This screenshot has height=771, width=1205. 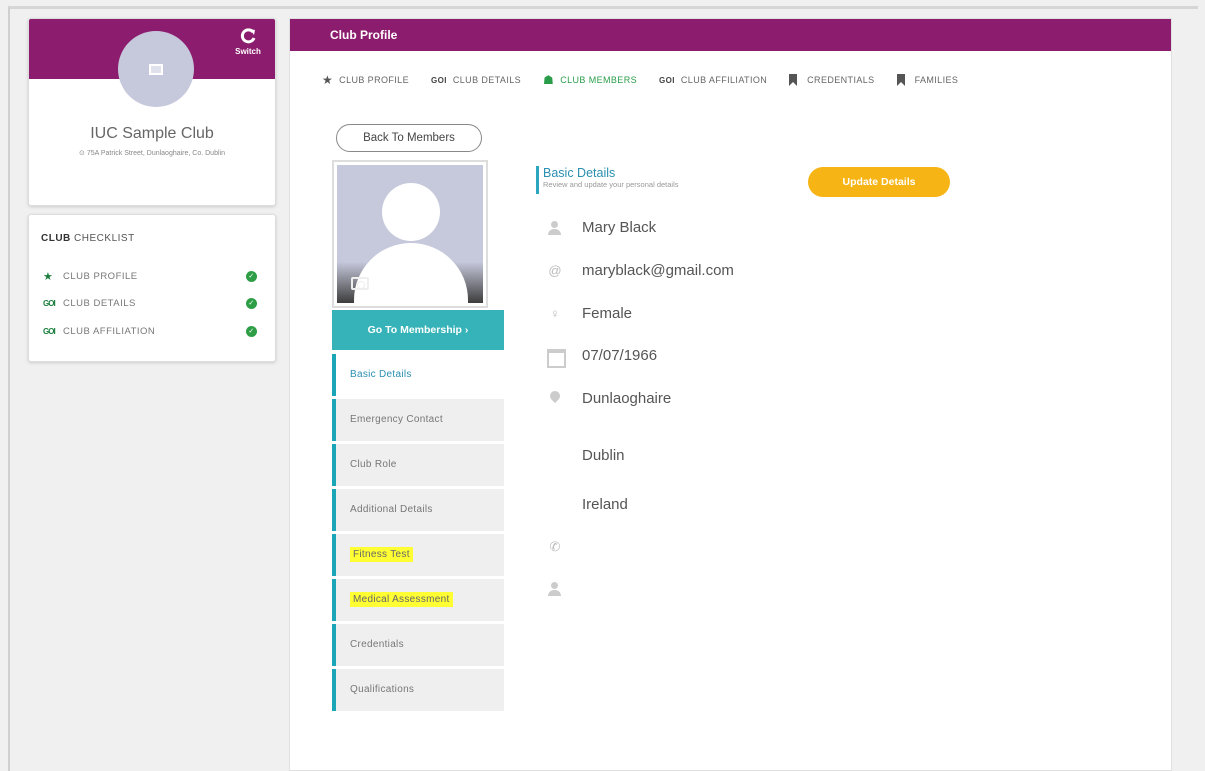 I want to click on member-email: maryblack@gmail.com, so click(x=658, y=270).